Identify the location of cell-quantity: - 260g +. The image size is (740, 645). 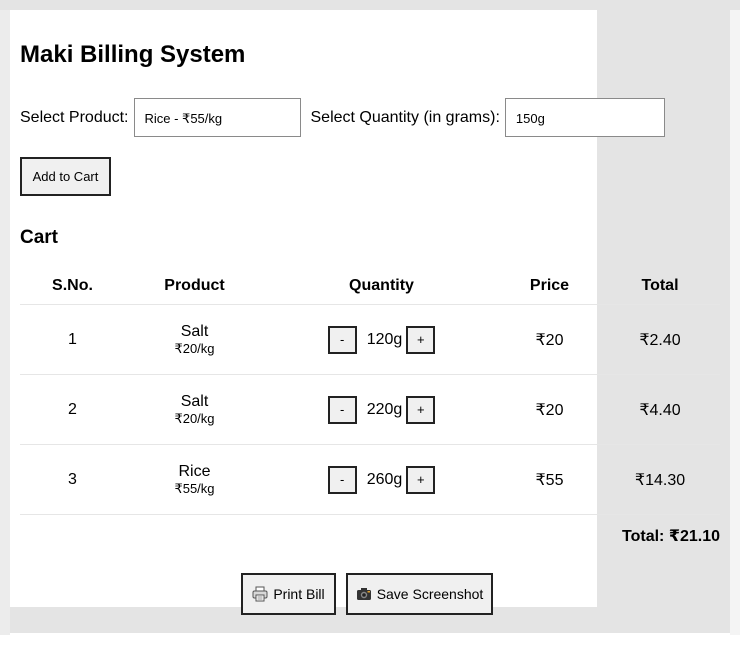
(381, 479).